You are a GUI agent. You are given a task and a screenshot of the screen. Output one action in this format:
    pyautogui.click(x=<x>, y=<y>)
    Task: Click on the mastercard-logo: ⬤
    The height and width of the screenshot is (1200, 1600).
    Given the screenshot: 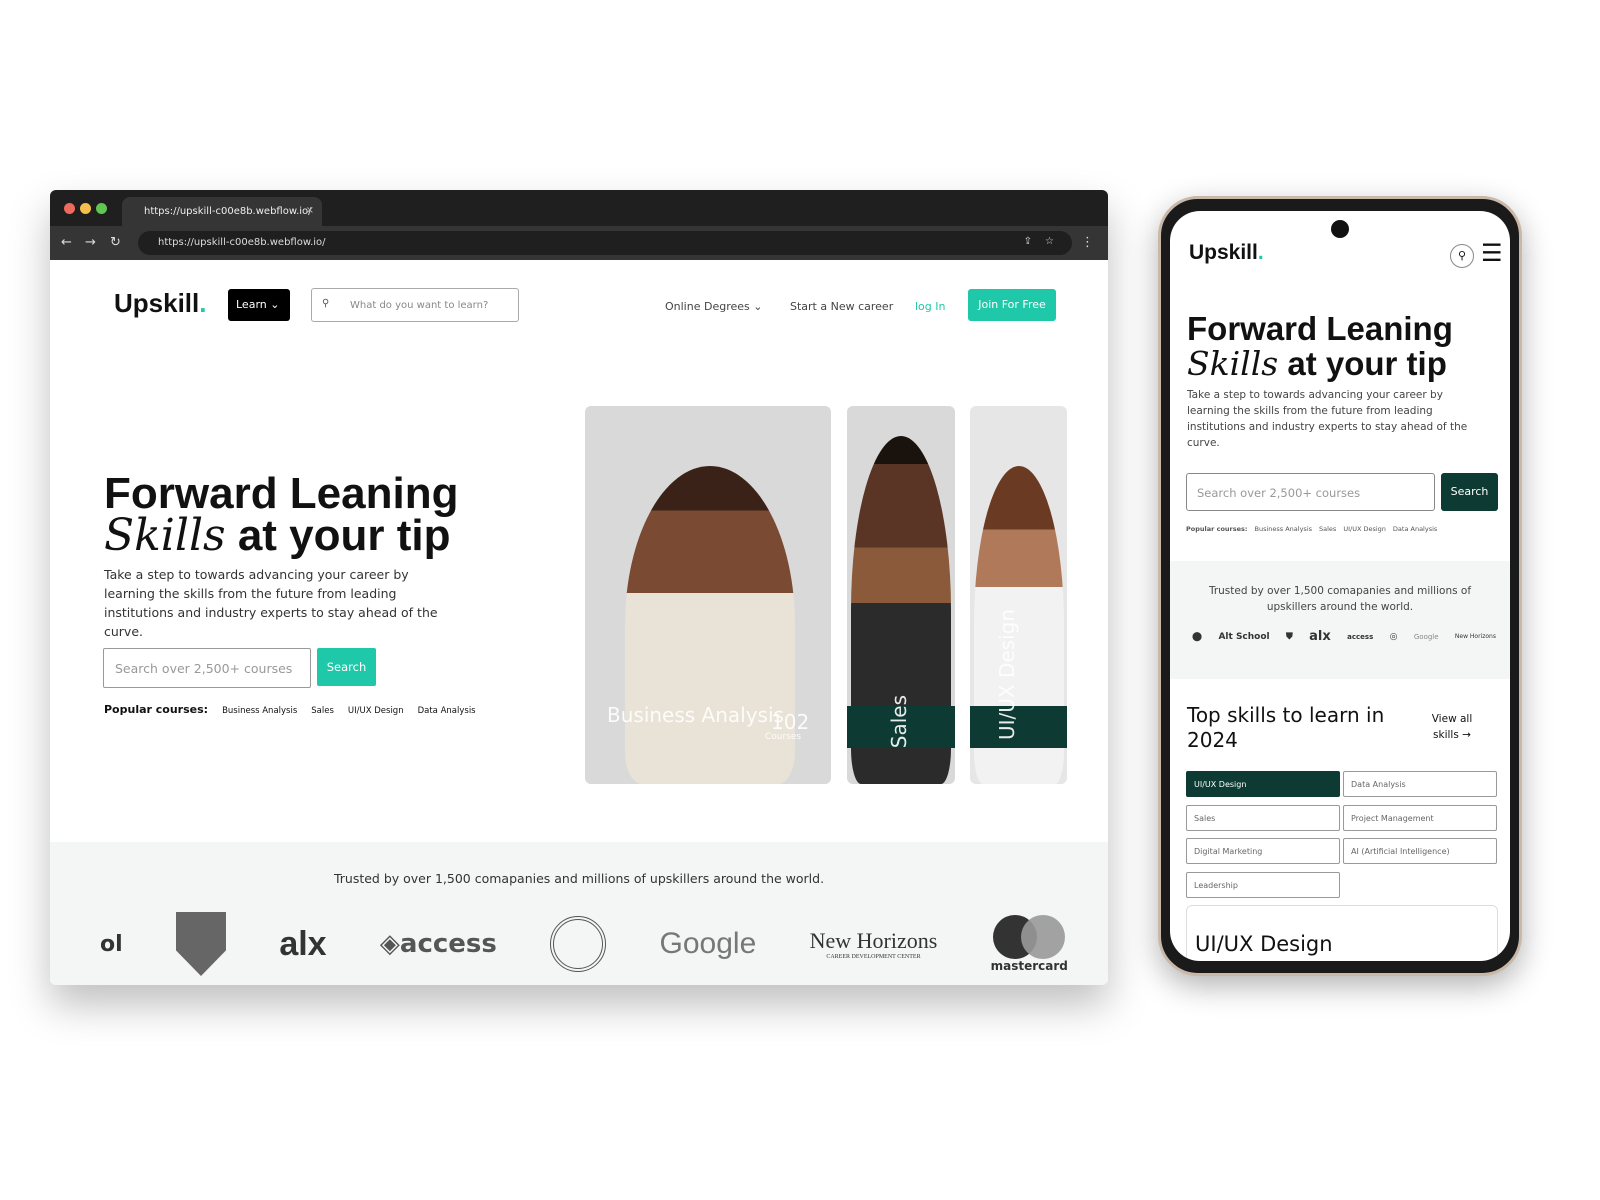 What is the action you would take?
    pyautogui.click(x=1197, y=636)
    